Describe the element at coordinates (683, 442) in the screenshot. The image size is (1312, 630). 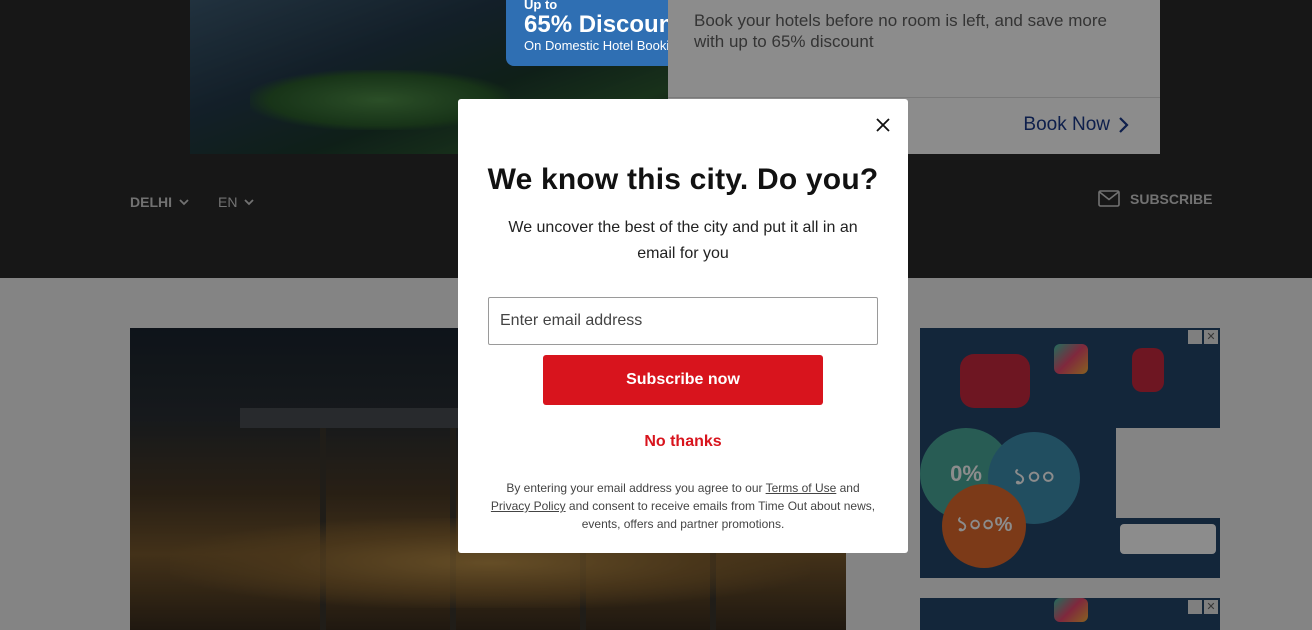
I see `no-thanks-link: No thanks` at that location.